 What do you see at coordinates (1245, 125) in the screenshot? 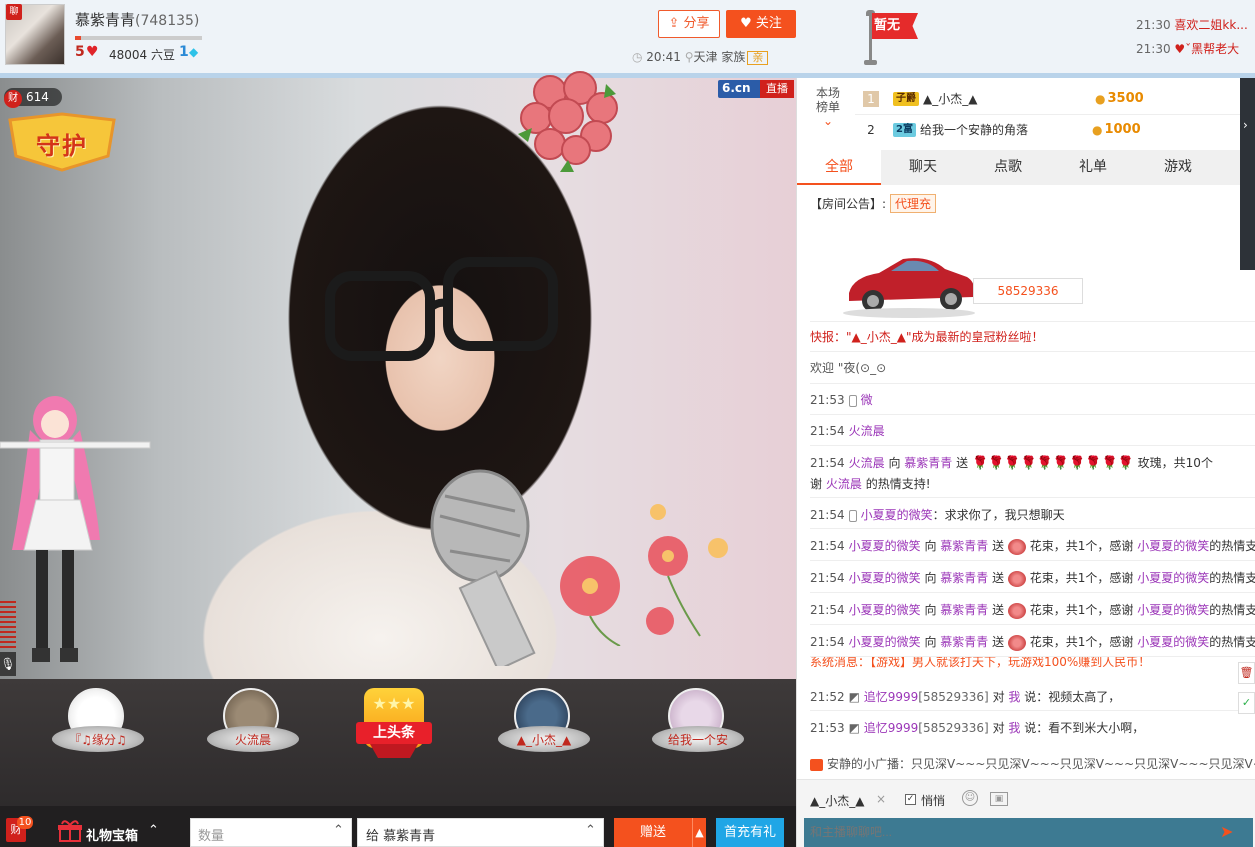
I see `chevron-right-icon: ›` at bounding box center [1245, 125].